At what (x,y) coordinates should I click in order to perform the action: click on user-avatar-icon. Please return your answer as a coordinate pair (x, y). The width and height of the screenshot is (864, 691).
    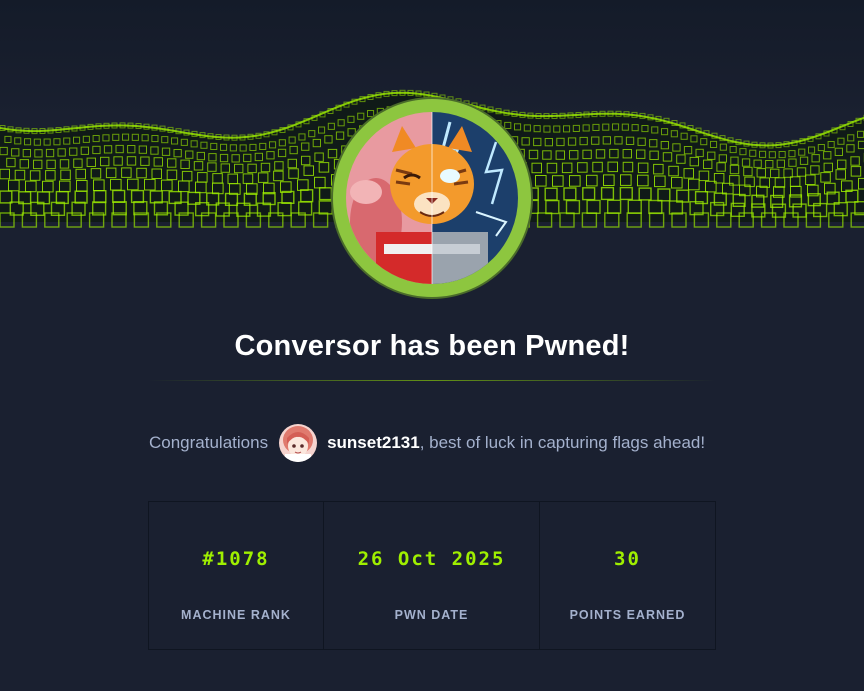
    Looking at the image, I should click on (298, 443).